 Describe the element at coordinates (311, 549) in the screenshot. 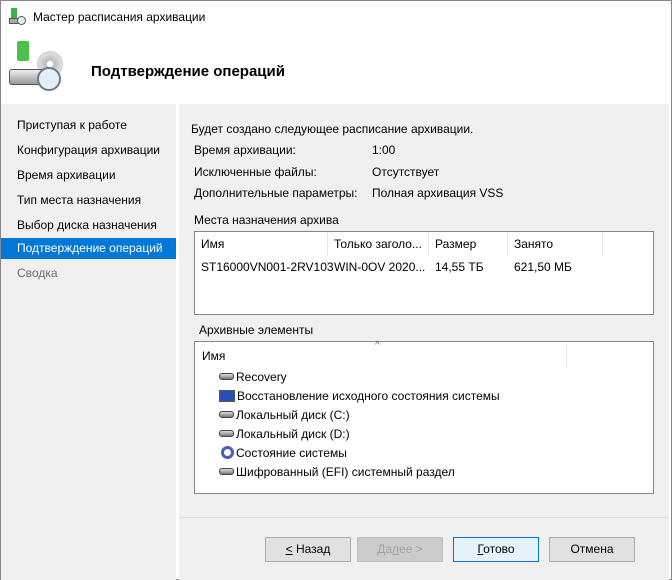

I see `back-label: Назад` at that location.